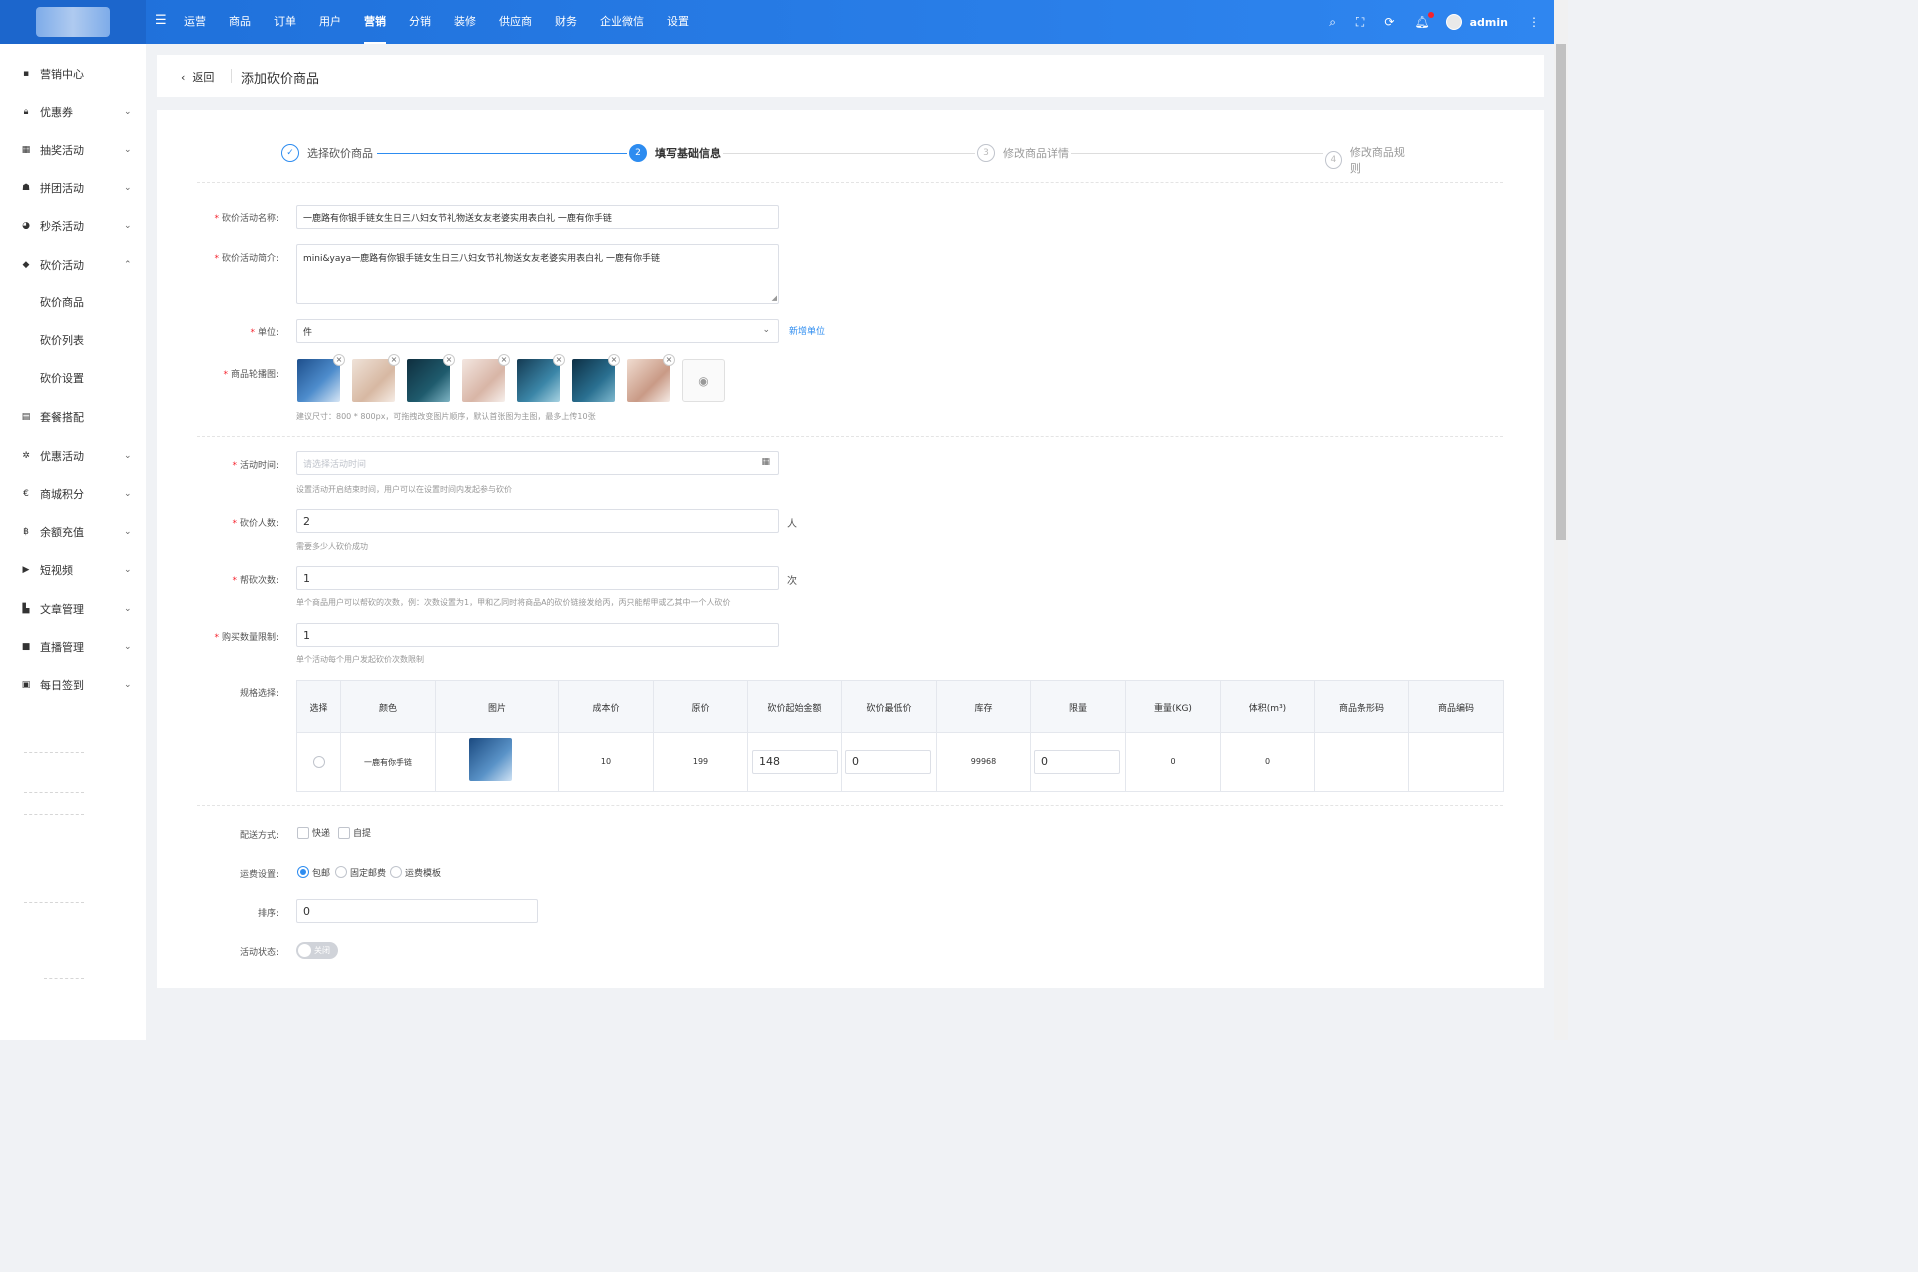 This screenshot has height=1272, width=1918. I want to click on search-icon: ⌕, so click(1332, 22).